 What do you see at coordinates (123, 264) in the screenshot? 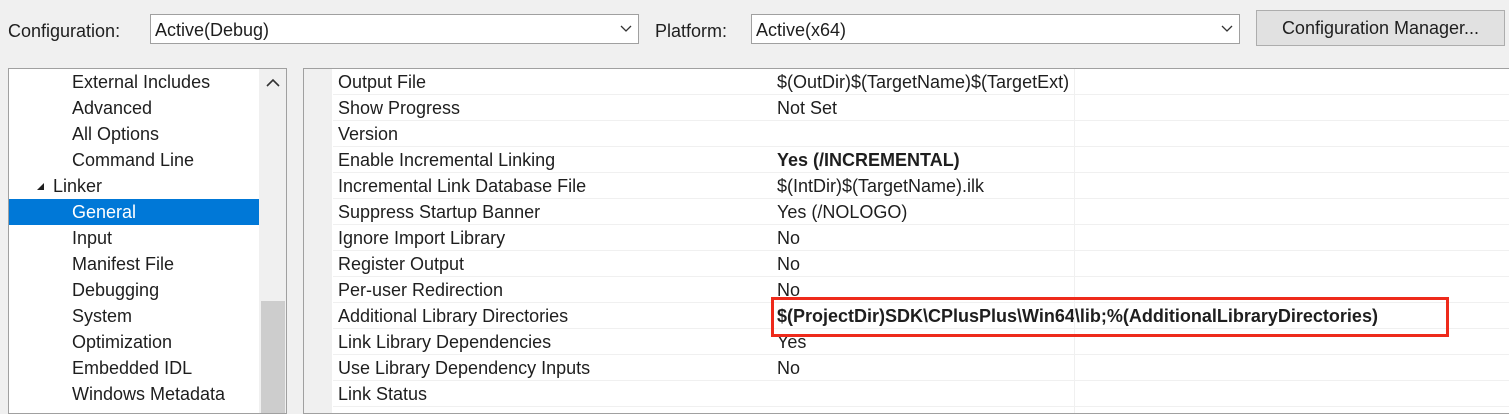
I see `tree-item-label: Manifest File` at bounding box center [123, 264].